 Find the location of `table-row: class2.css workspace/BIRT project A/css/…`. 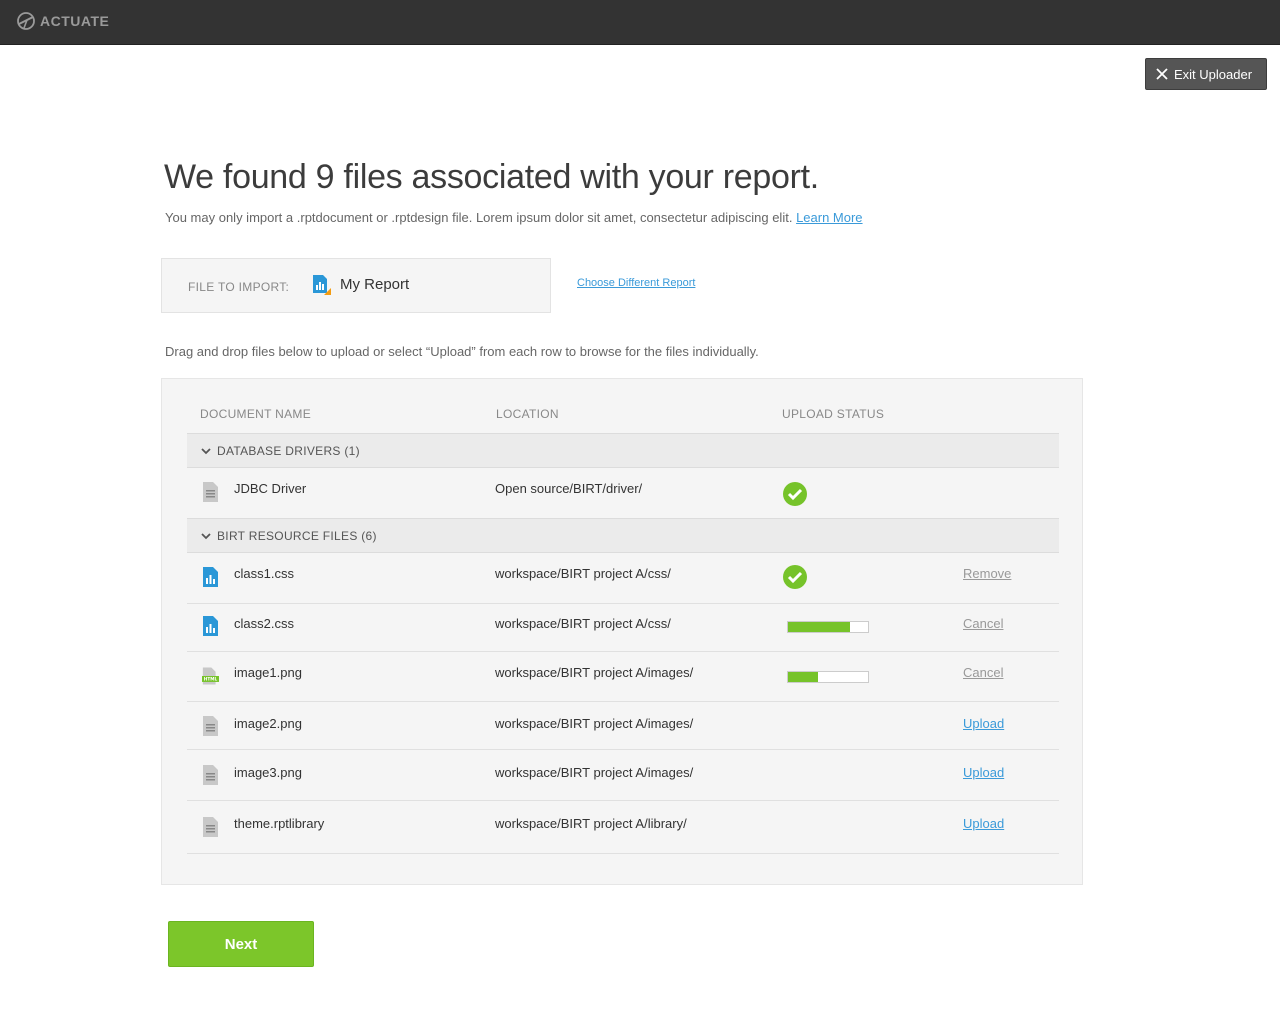

table-row: class2.css workspace/BIRT project A/css/… is located at coordinates (623, 628).